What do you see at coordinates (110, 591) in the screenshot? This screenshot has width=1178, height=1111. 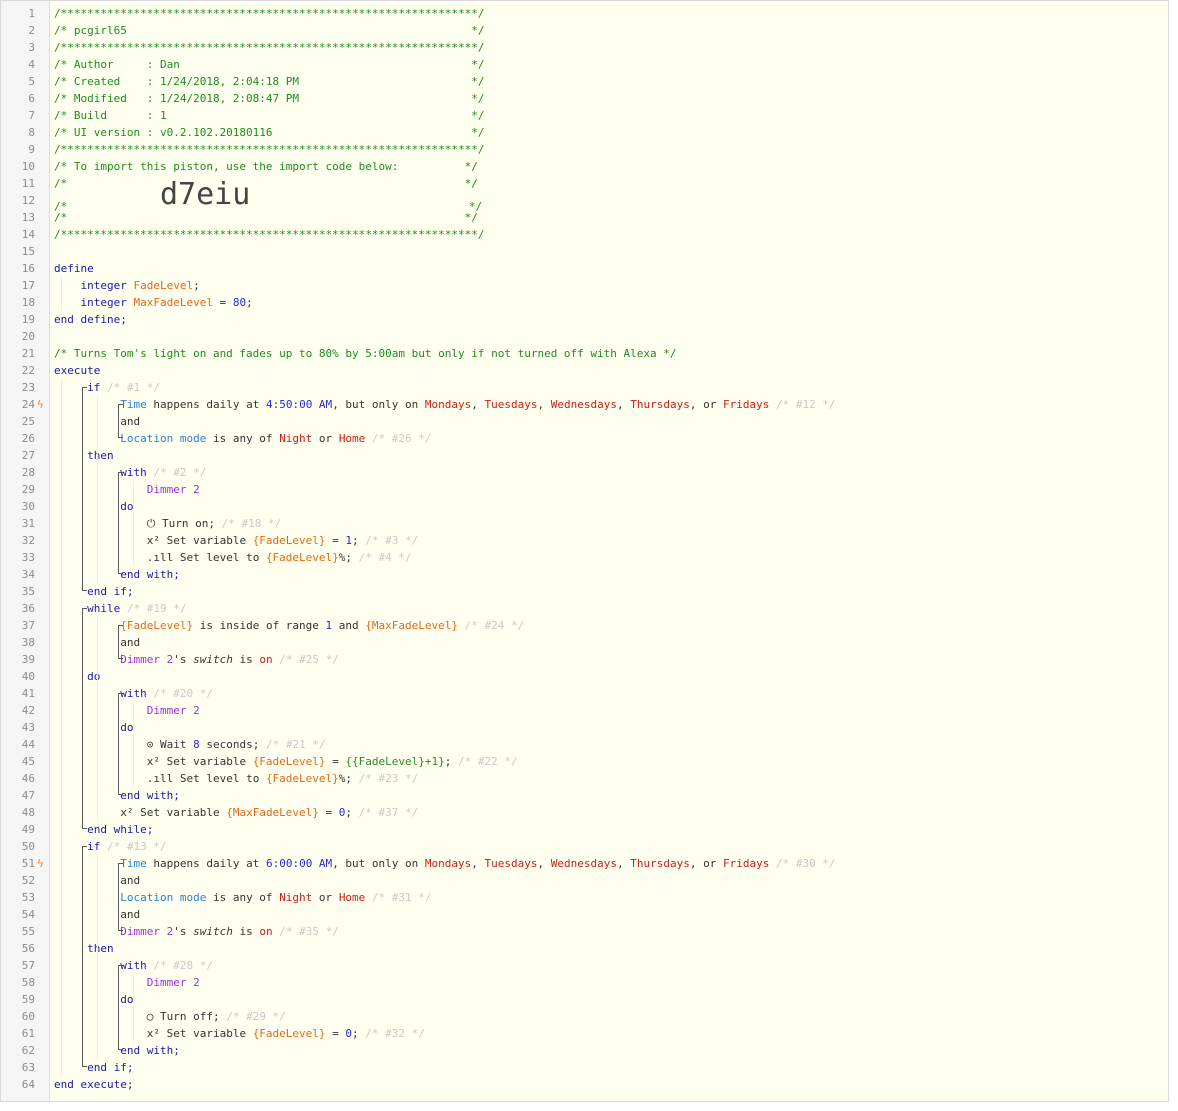 I see `code-token: end if;` at bounding box center [110, 591].